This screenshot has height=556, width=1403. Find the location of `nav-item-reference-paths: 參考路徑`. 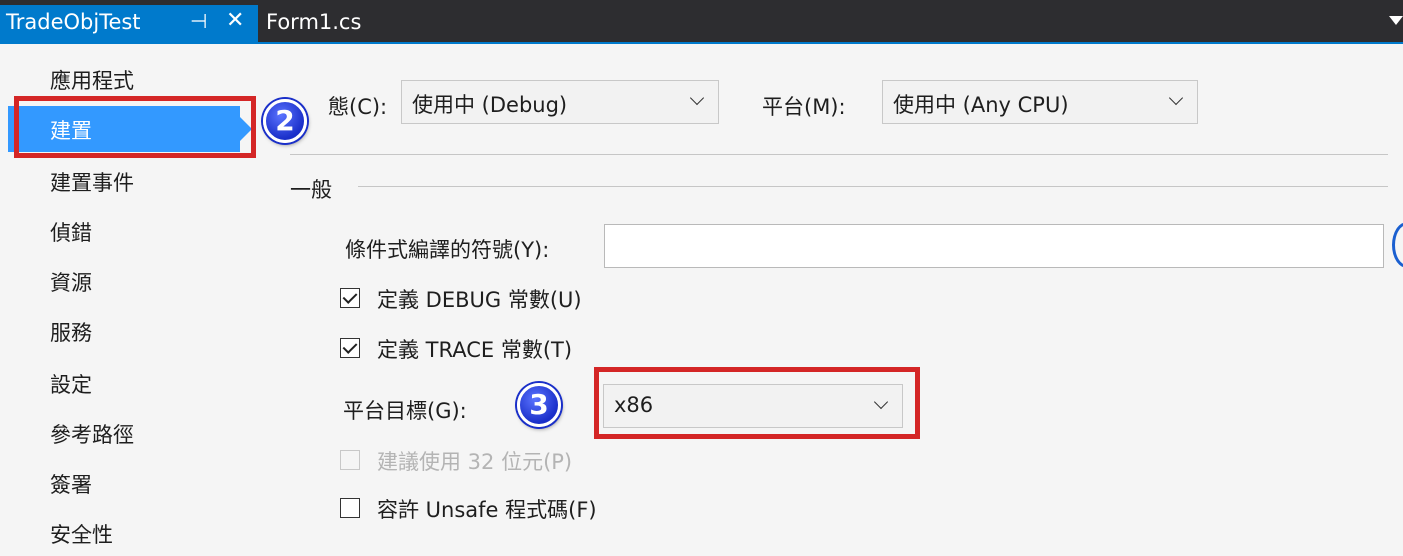

nav-item-reference-paths: 參考路徑 is located at coordinates (124, 433).